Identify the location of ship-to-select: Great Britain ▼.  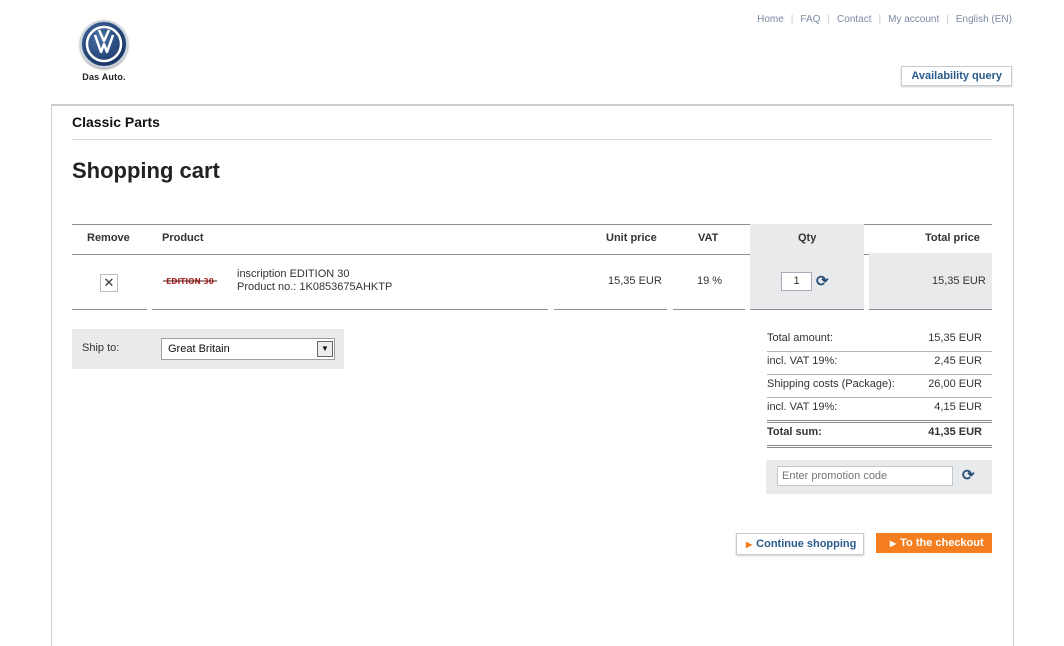
(248, 349).